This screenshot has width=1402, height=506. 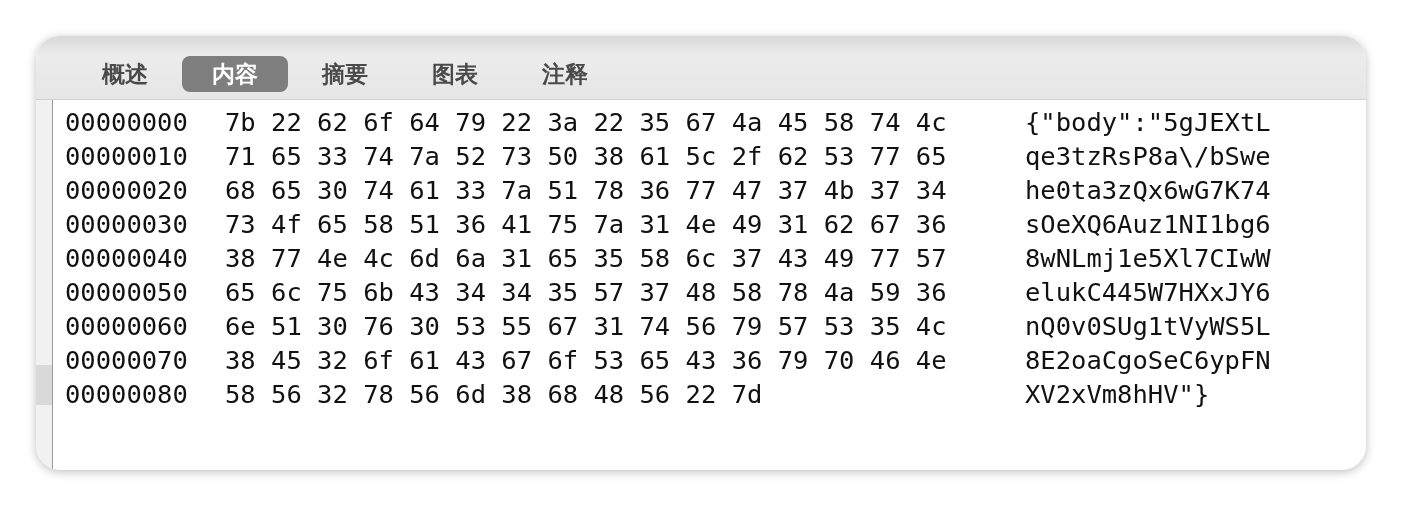 I want to click on ascii-text: 8E2oaCgoSeC6ypFN, so click(x=1148, y=360).